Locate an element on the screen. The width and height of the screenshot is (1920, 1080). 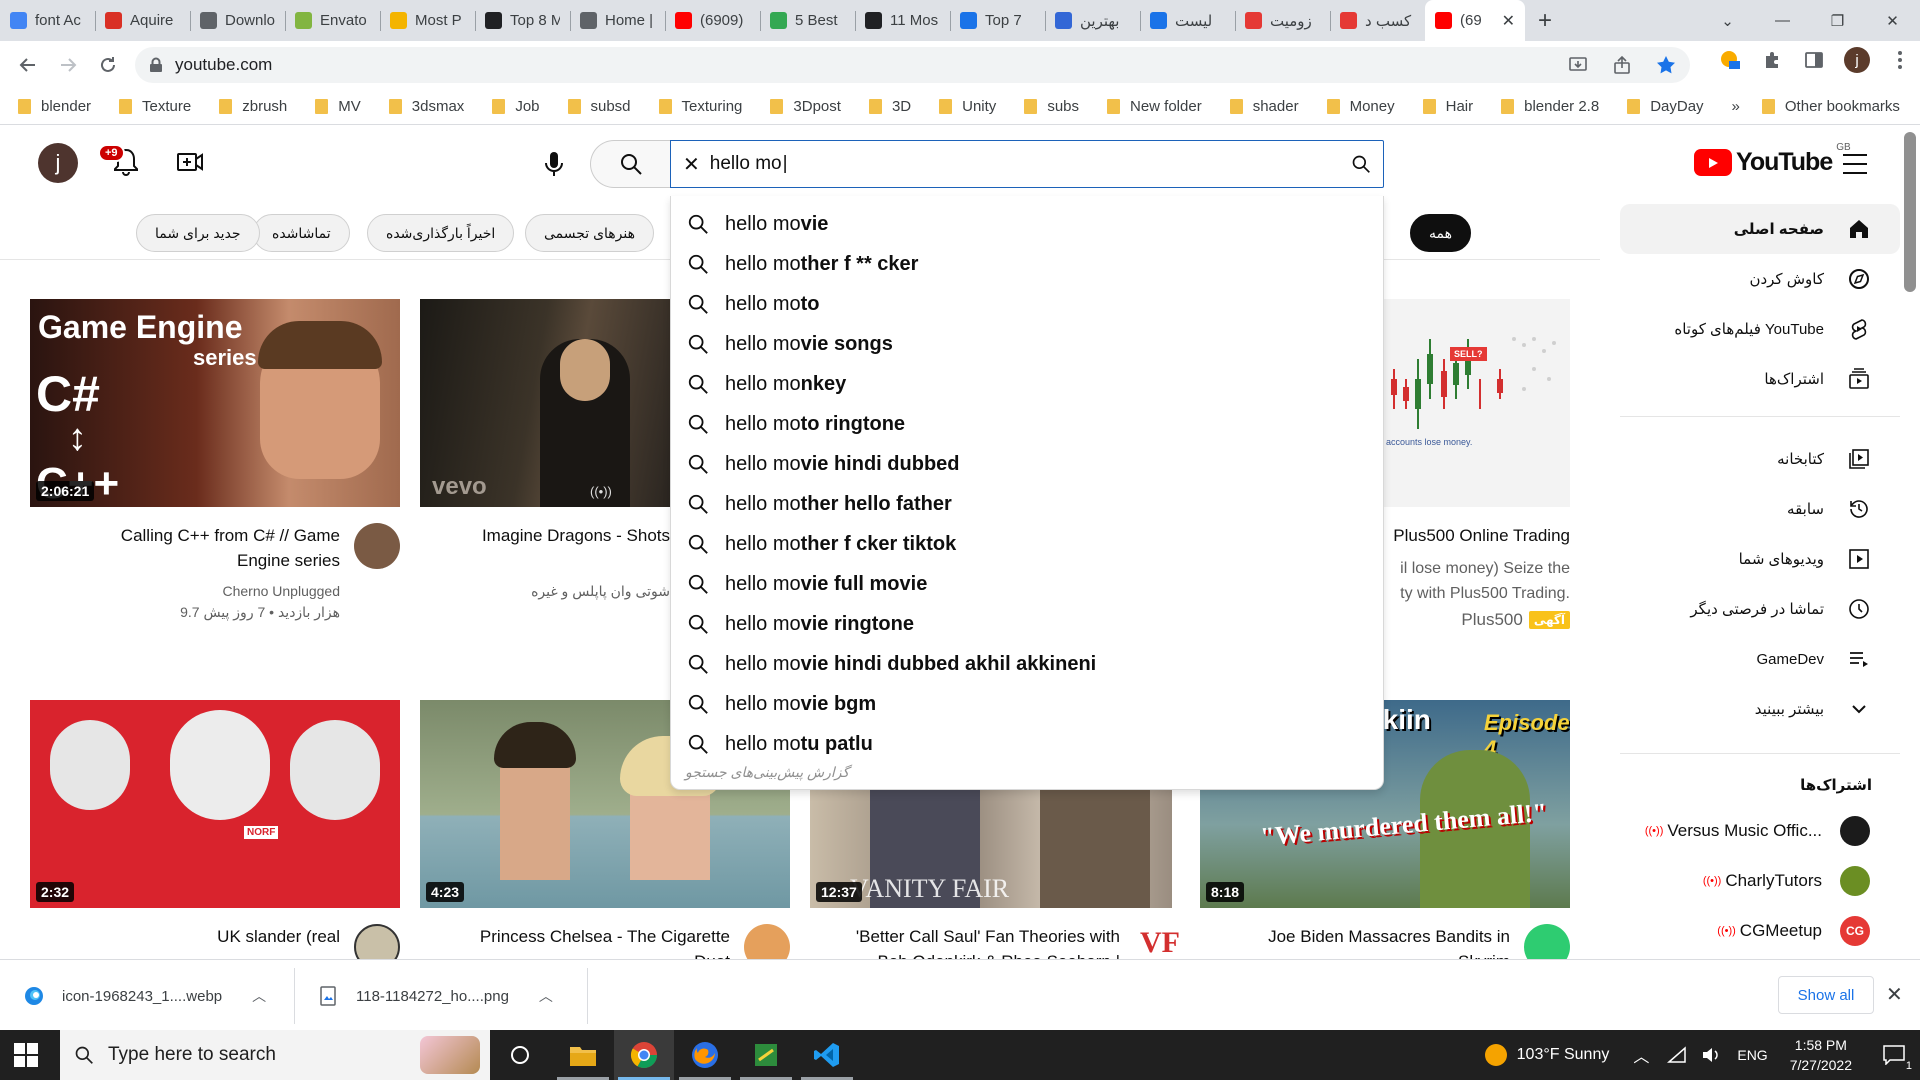
close-window-button: ✕ is located at coordinates (1892, 20).